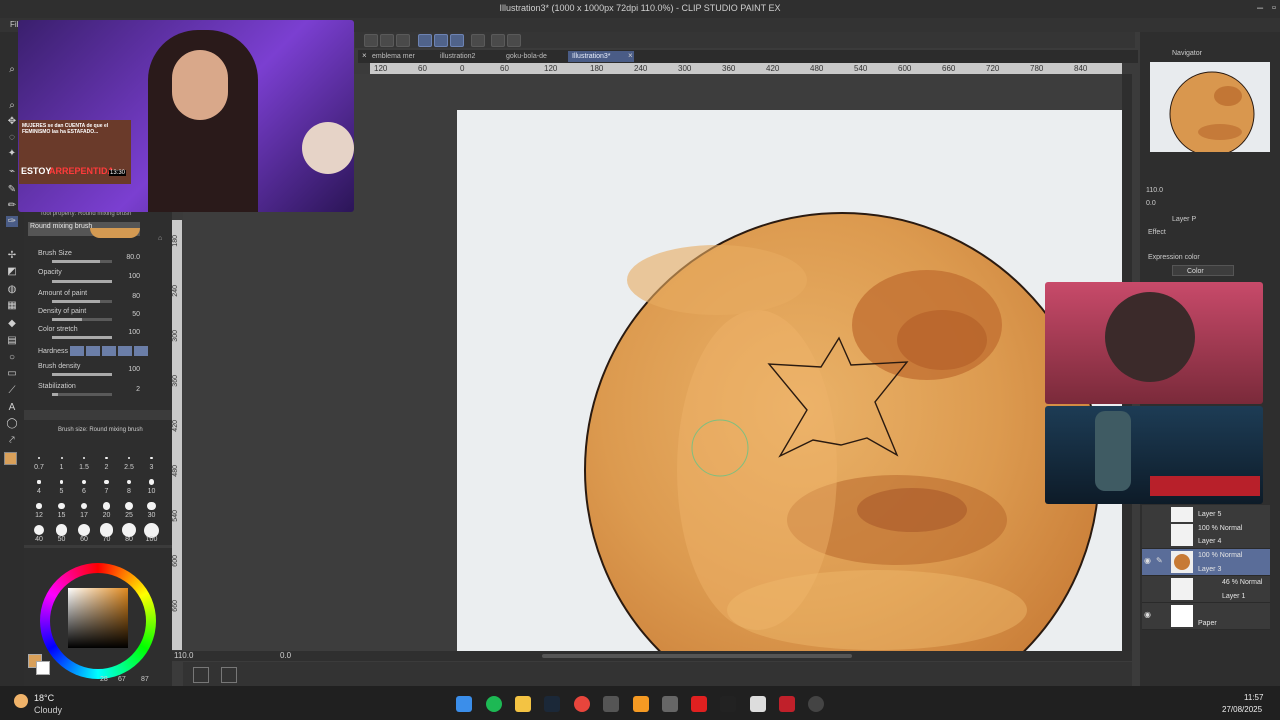 This screenshot has width=1280, height=720. I want to click on maximize-icon: ▫, so click(1273, 8).